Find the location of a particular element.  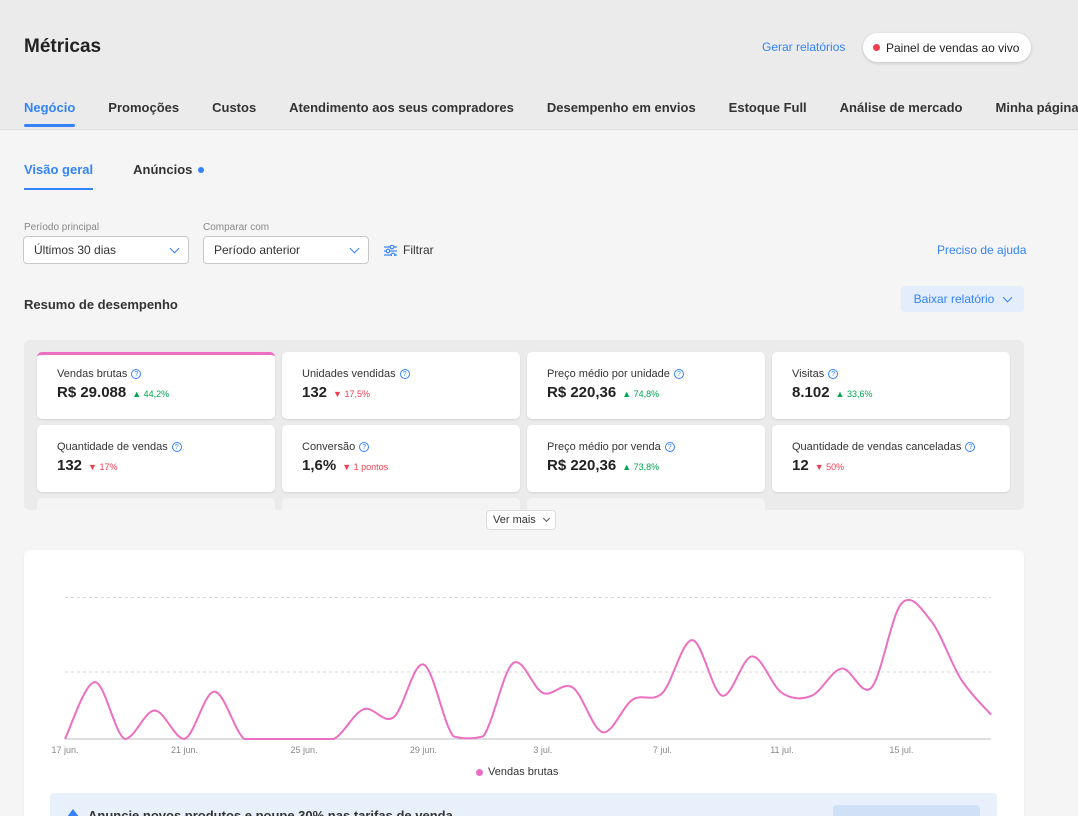

tab-desempenho-envios: Desempenho em envios is located at coordinates (621, 113).